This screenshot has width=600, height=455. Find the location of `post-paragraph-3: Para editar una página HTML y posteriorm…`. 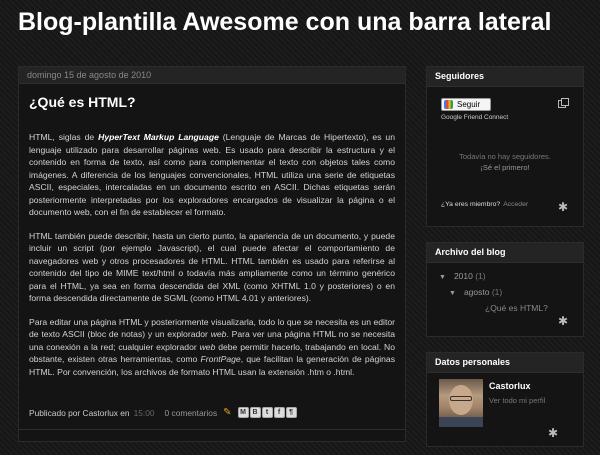

post-paragraph-3: Para editar una página HTML y posteriorm… is located at coordinates (212, 347).